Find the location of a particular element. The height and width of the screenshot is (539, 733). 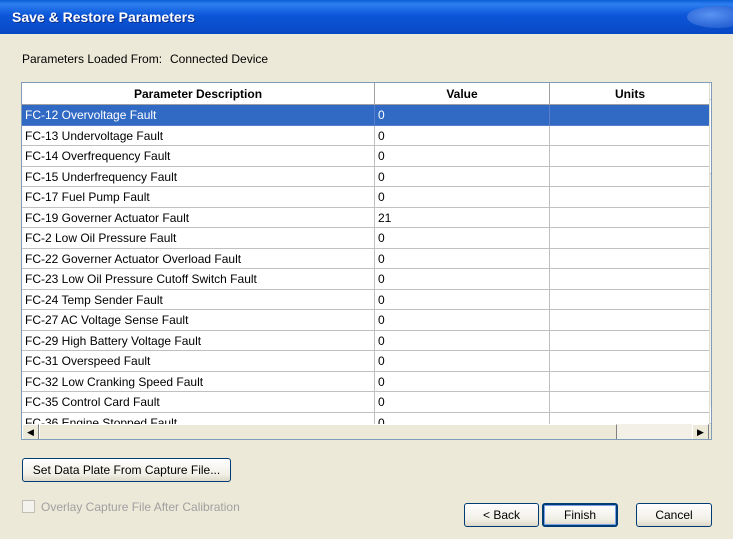

source-info: Parameters Loaded From: Connected Device is located at coordinates (145, 59).